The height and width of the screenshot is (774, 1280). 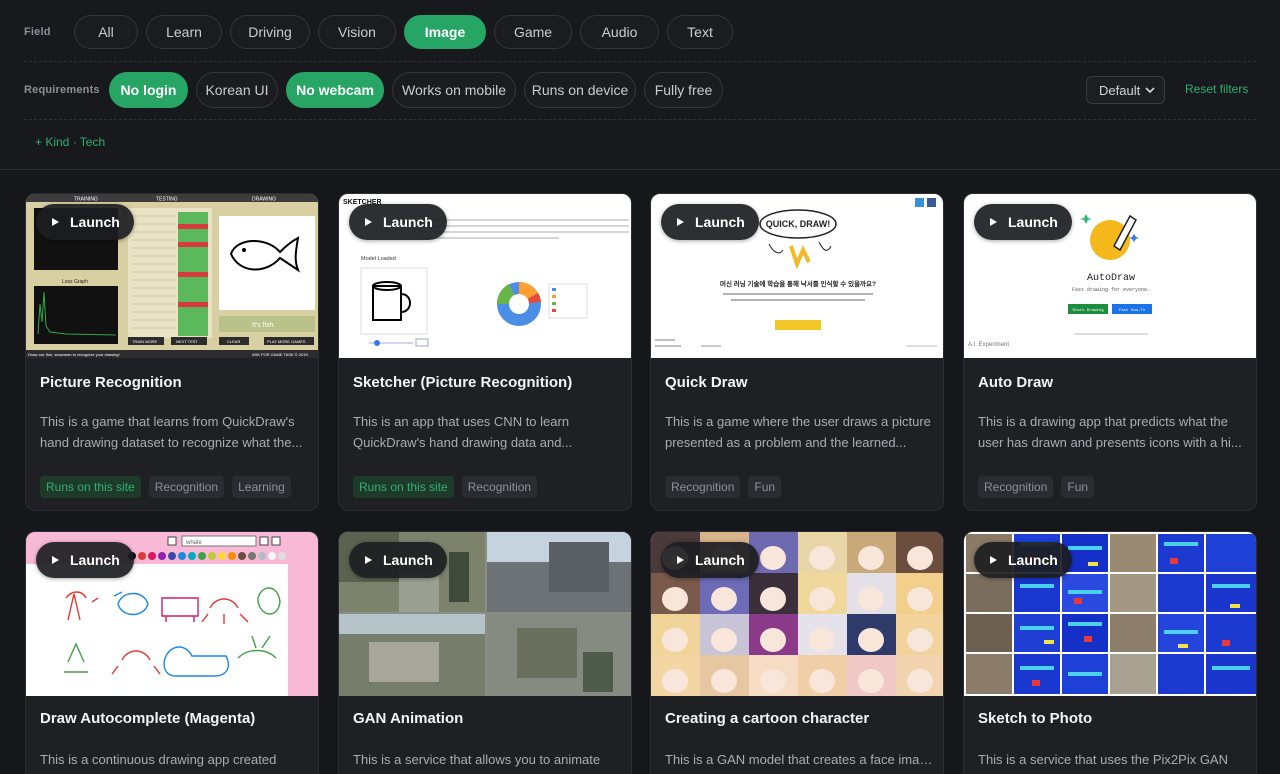 What do you see at coordinates (640, 142) in the screenshot?
I see `kind-tech-row: + Kind · Tech` at bounding box center [640, 142].